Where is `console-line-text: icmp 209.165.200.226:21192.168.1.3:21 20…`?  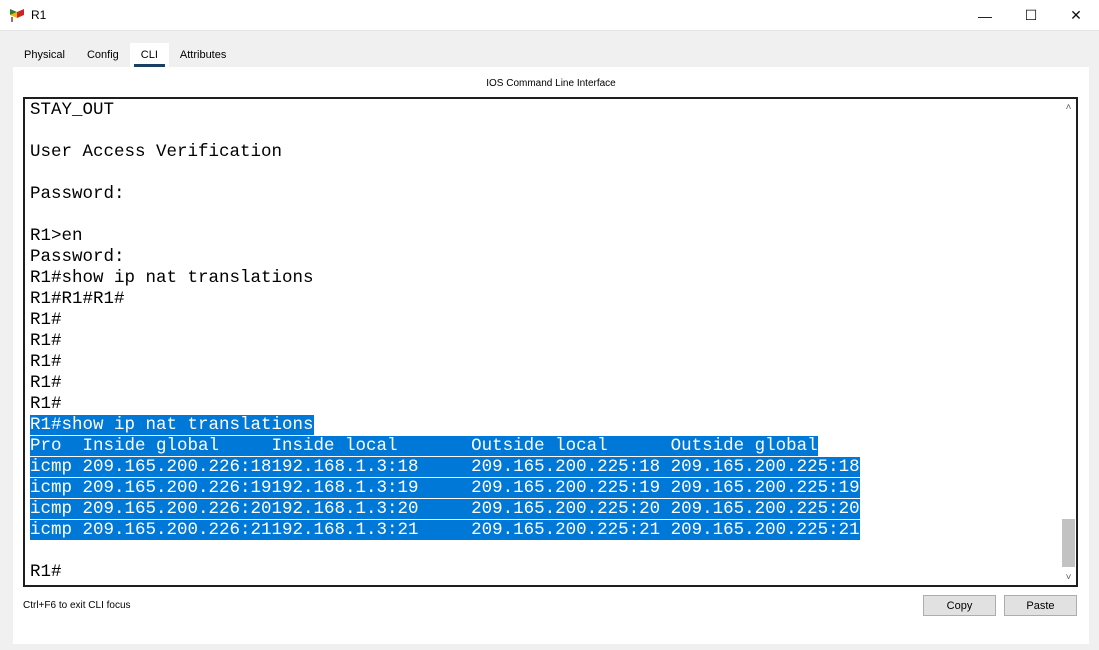
console-line-text: icmp 209.165.200.226:21192.168.1.3:21 20… is located at coordinates (445, 530).